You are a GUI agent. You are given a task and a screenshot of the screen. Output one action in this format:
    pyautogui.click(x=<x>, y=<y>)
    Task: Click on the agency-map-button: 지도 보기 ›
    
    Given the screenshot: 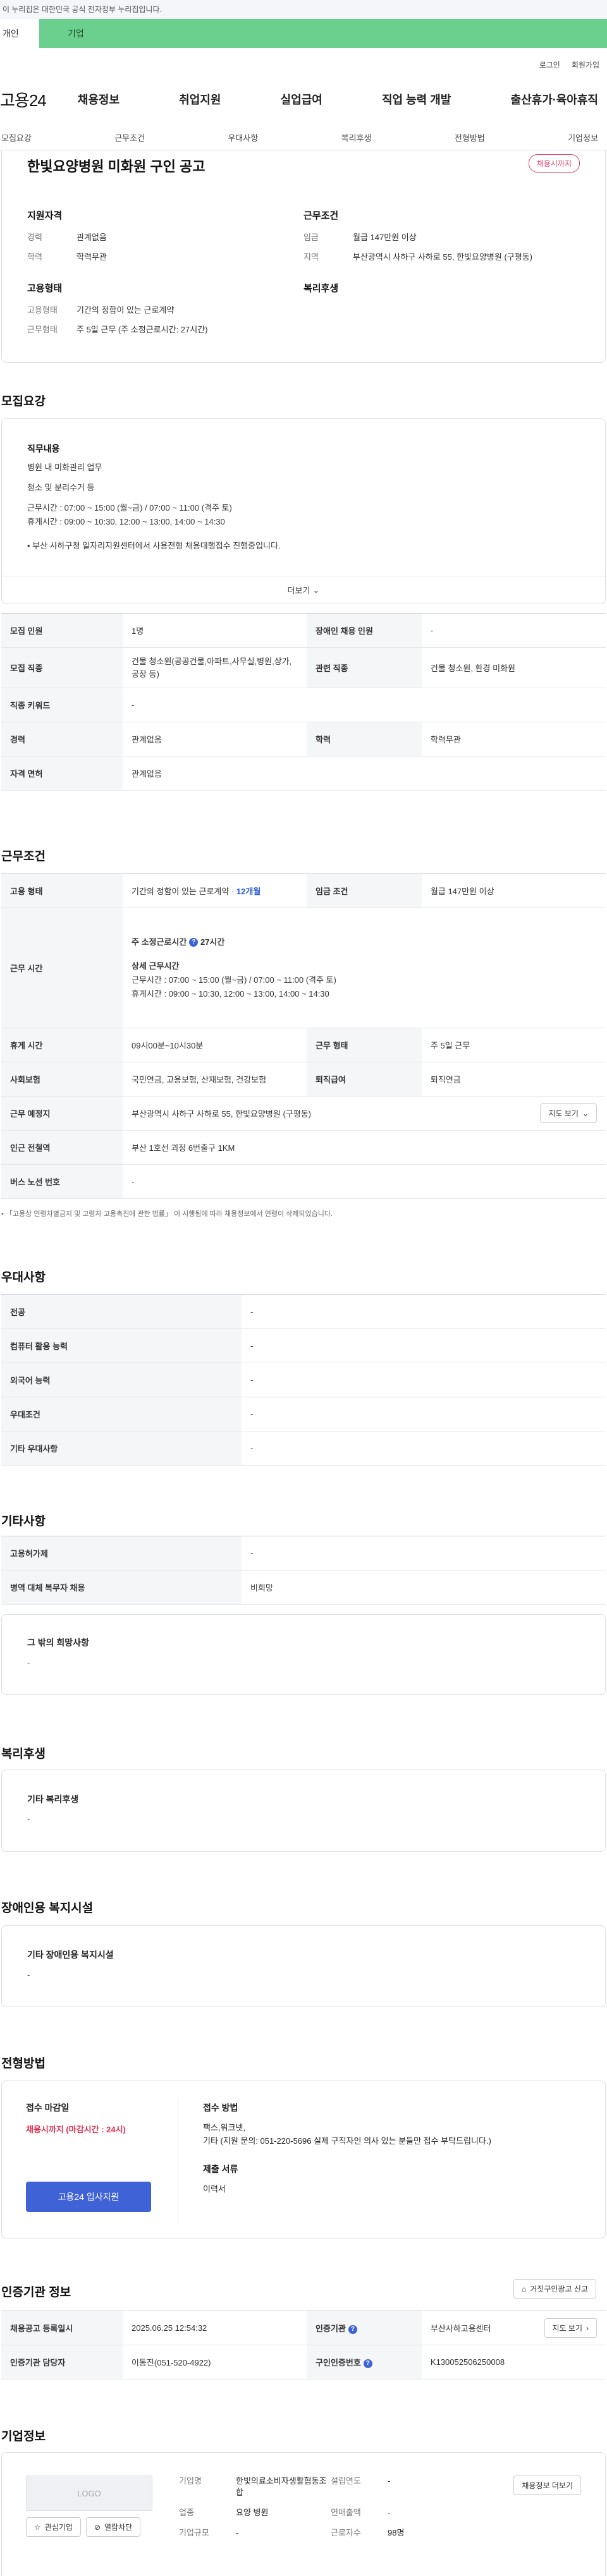 What is the action you would take?
    pyautogui.click(x=570, y=2328)
    